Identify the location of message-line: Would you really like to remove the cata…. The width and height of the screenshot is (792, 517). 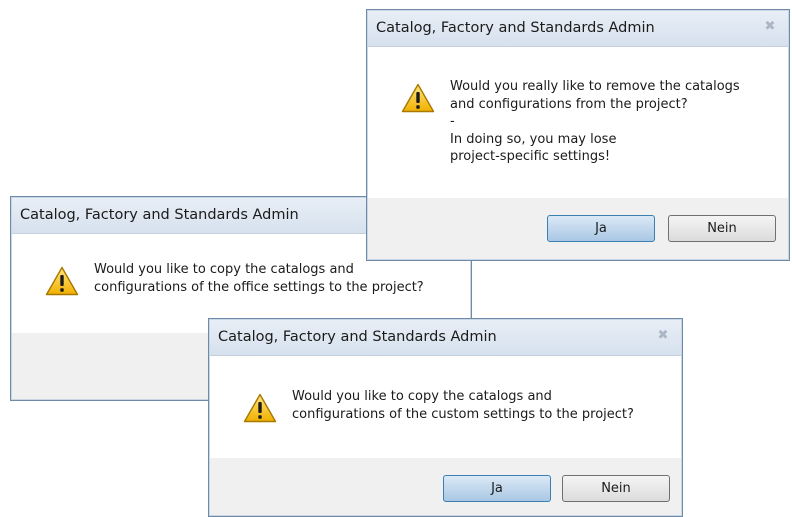
(595, 86).